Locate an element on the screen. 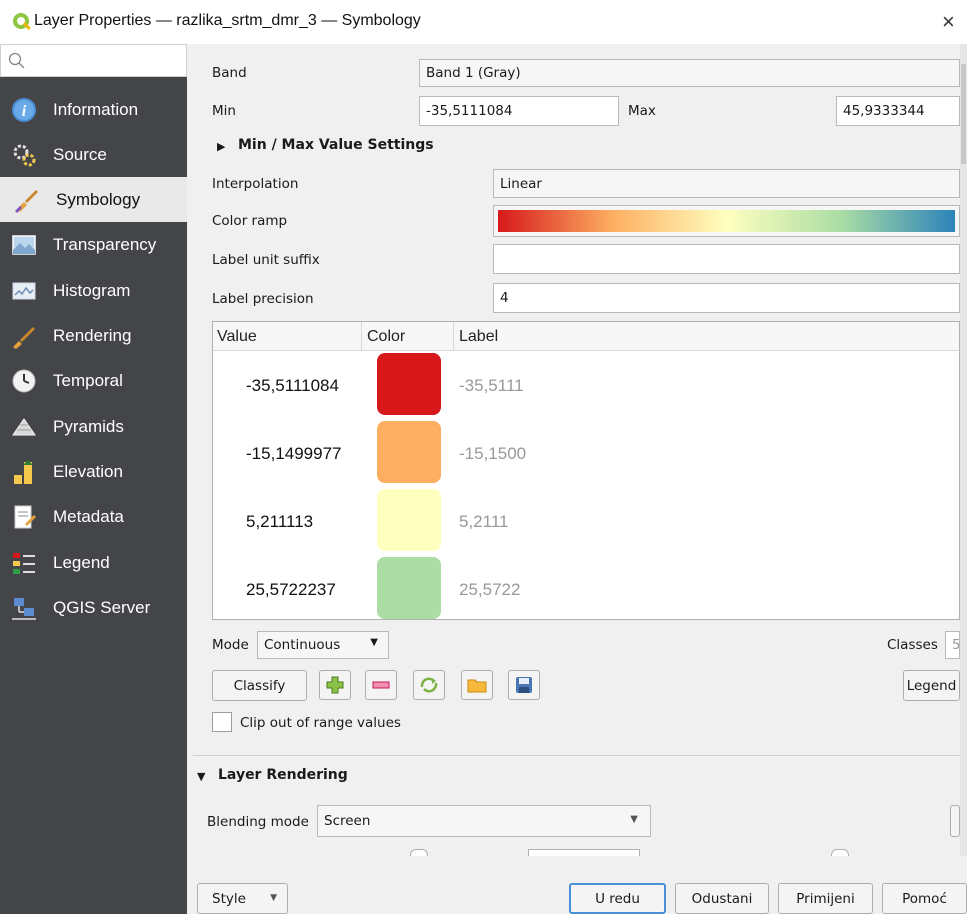 The width and height of the screenshot is (967, 914). rendering-icon is located at coordinates (24, 336).